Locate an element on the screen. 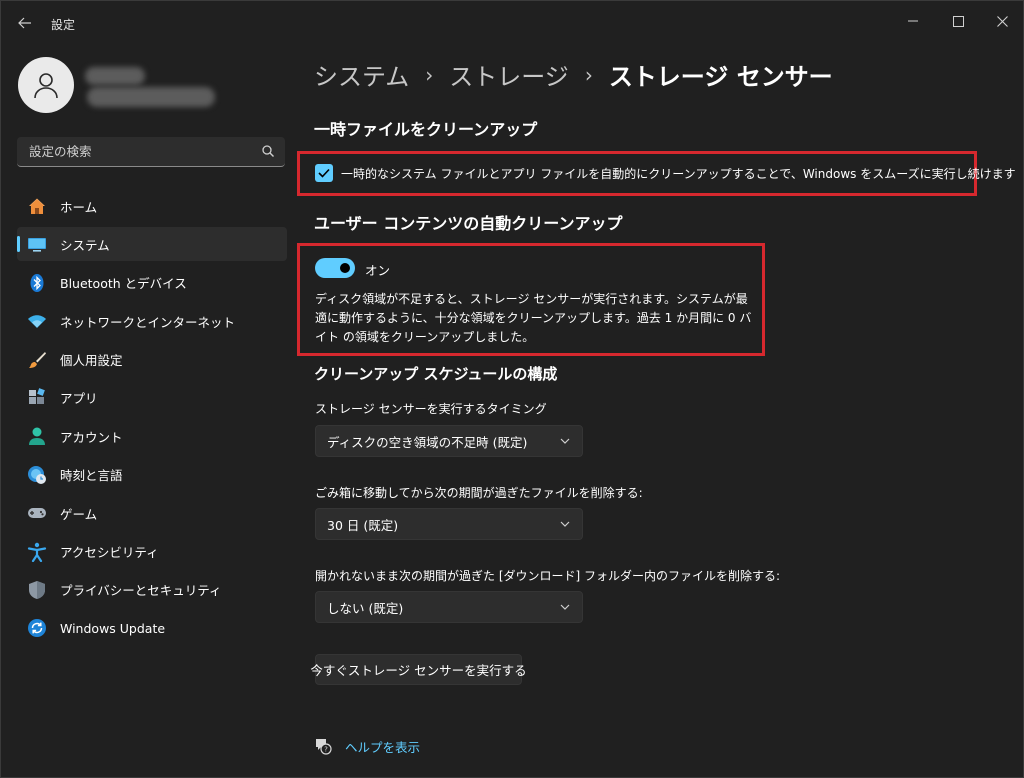 This screenshot has height=778, width=1024. run-timing-label: ストレージ センサーを実行するタイミング is located at coordinates (431, 409).